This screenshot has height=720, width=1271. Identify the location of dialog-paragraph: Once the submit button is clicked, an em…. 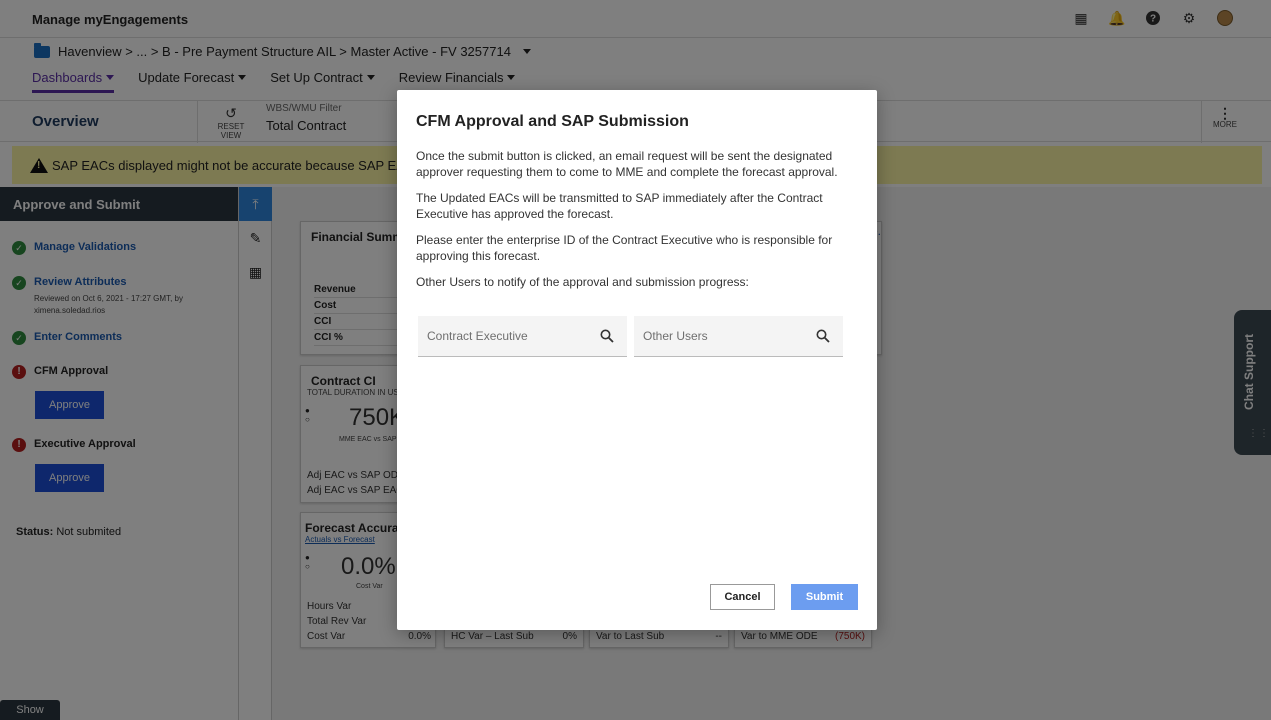
(627, 164).